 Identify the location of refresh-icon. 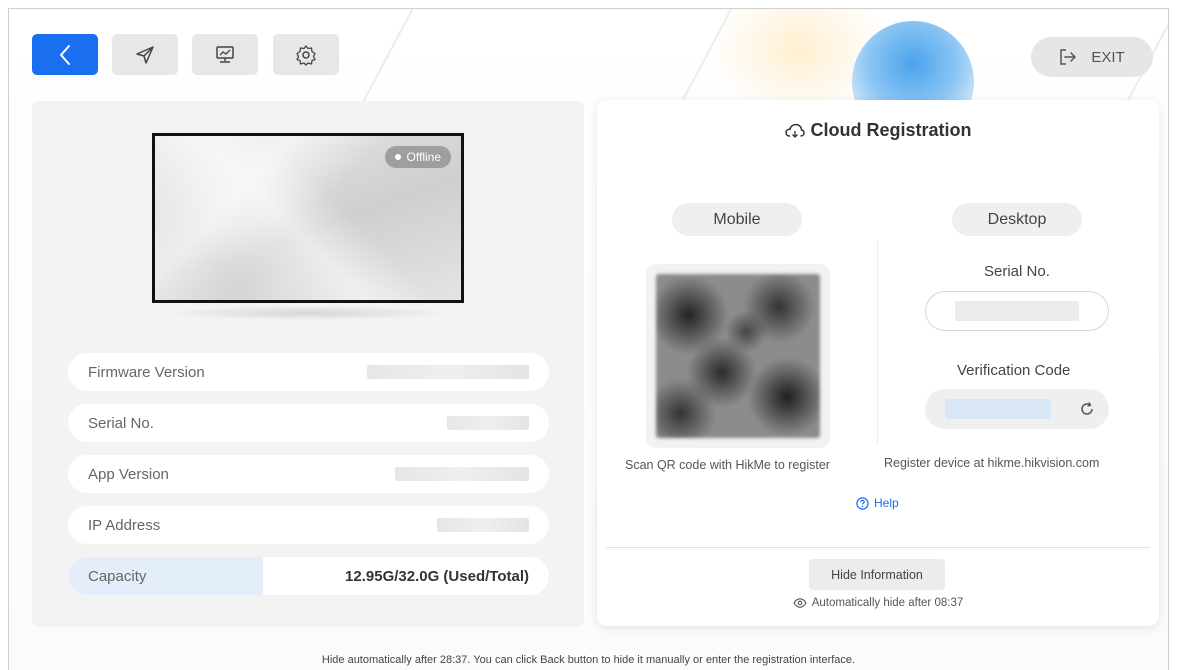
(1087, 408).